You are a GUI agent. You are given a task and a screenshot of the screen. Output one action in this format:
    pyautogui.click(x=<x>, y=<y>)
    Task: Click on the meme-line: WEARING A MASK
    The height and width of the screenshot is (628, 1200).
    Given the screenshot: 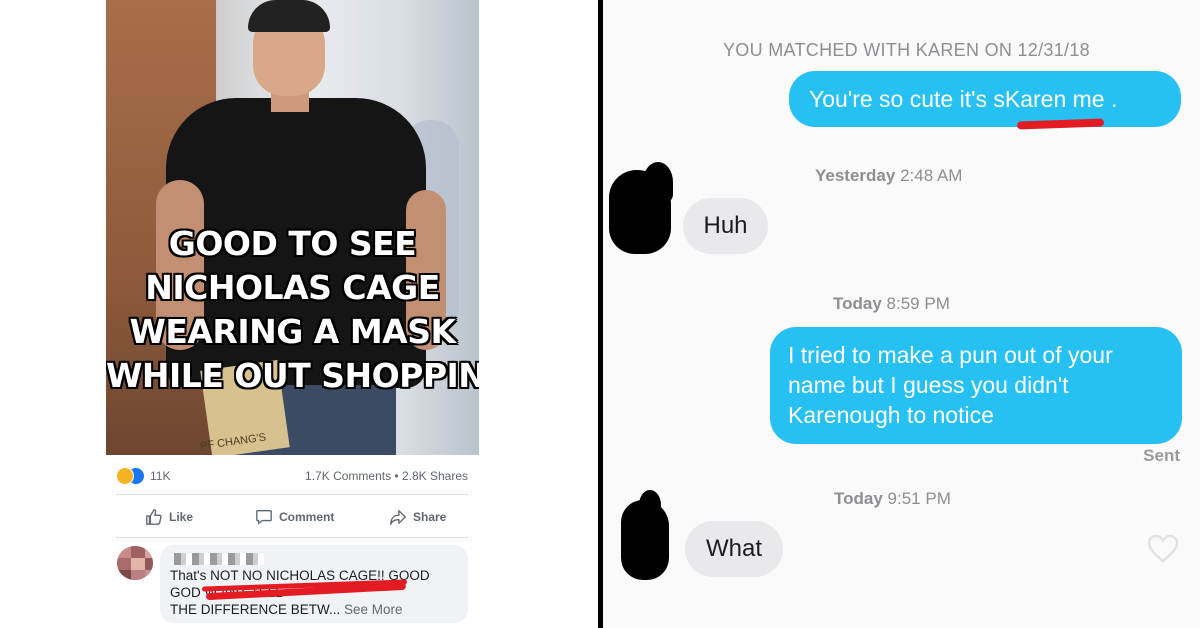 What is the action you would take?
    pyautogui.click(x=292, y=331)
    